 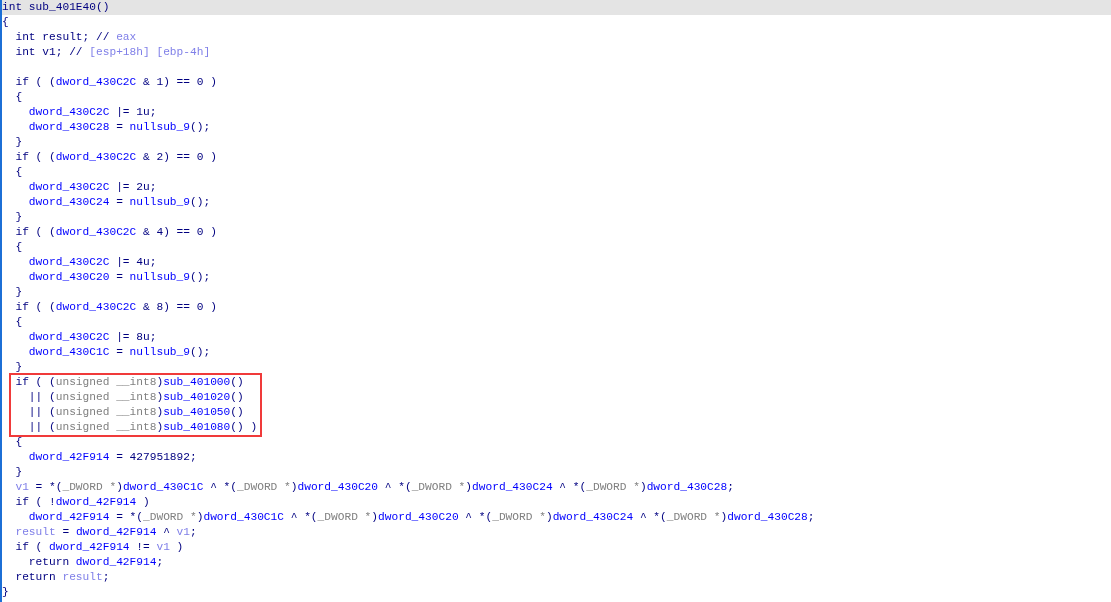 I want to click on code-line: if ( (dword_430C2C & 2) == 0 ), so click(x=116, y=157).